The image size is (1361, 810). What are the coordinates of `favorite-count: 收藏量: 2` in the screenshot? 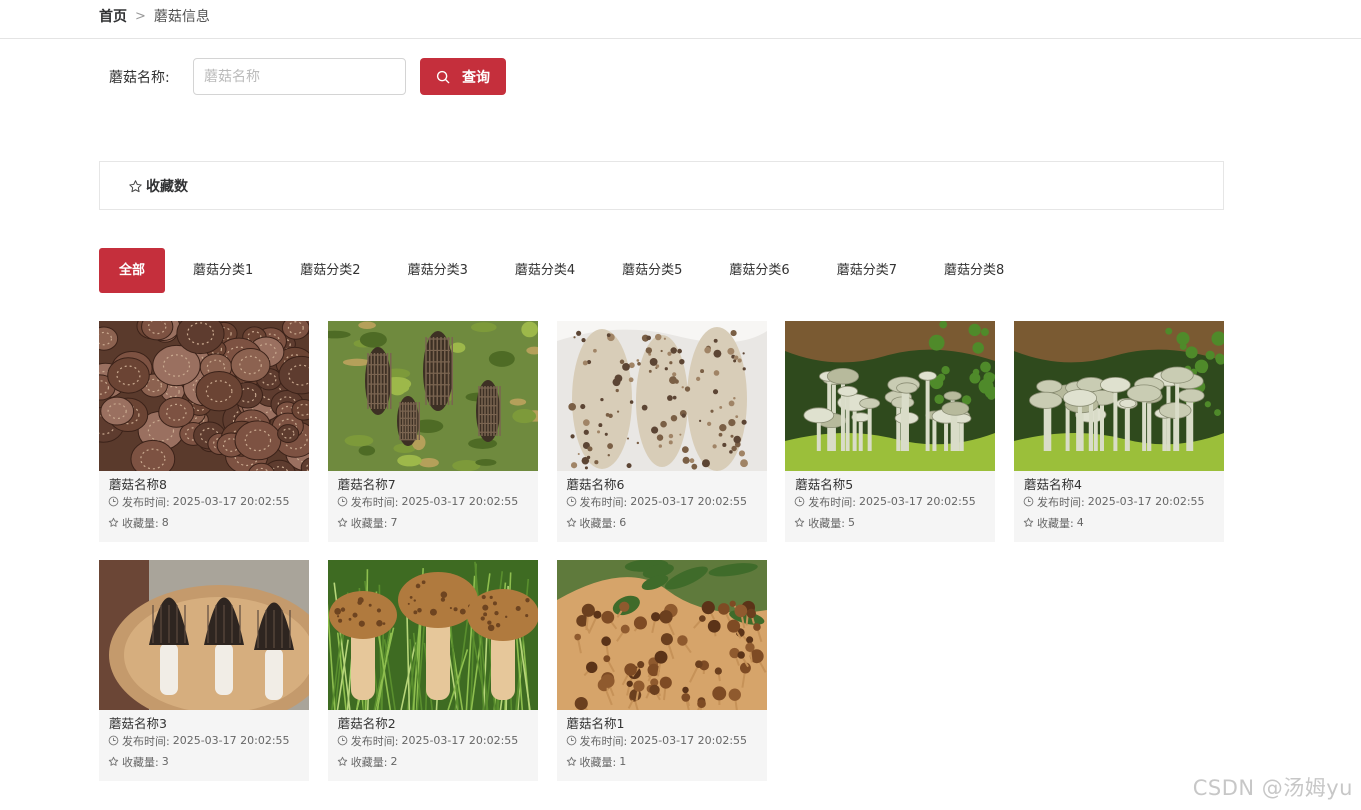 It's located at (433, 761).